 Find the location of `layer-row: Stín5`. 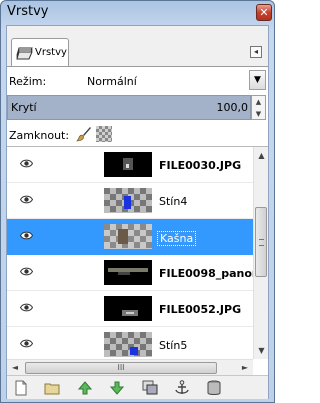

layer-row: Stín5 is located at coordinates (130, 345).